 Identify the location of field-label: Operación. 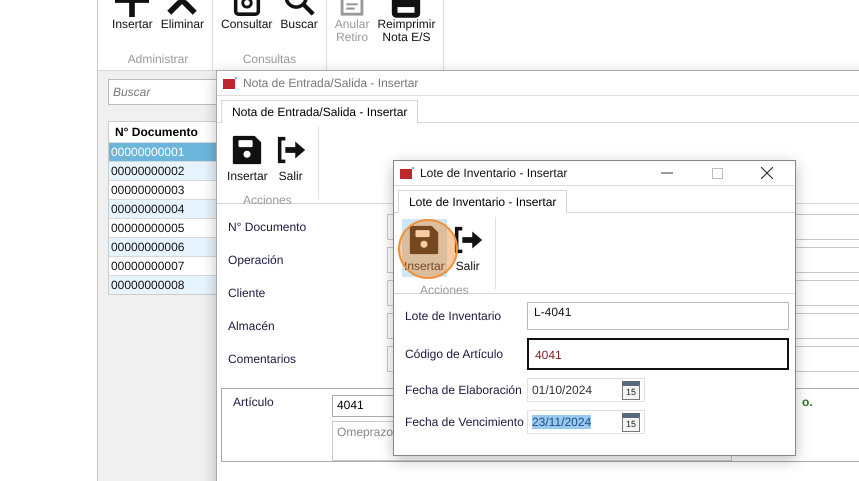
(255, 260).